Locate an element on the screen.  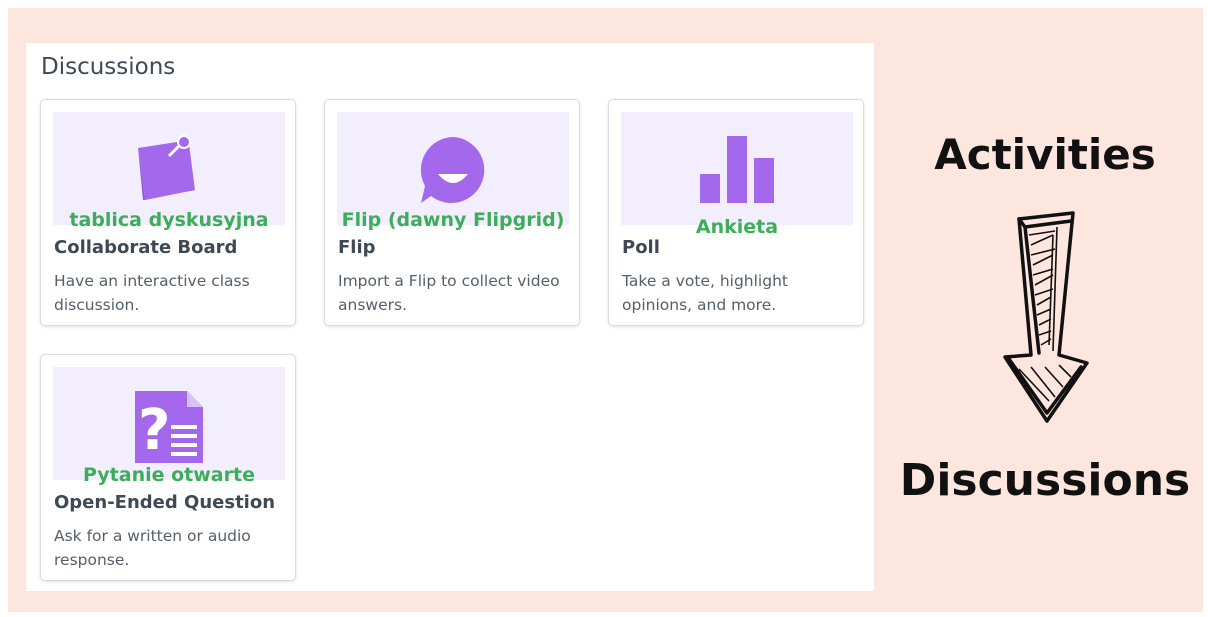
card-name: Poll is located at coordinates (641, 247).